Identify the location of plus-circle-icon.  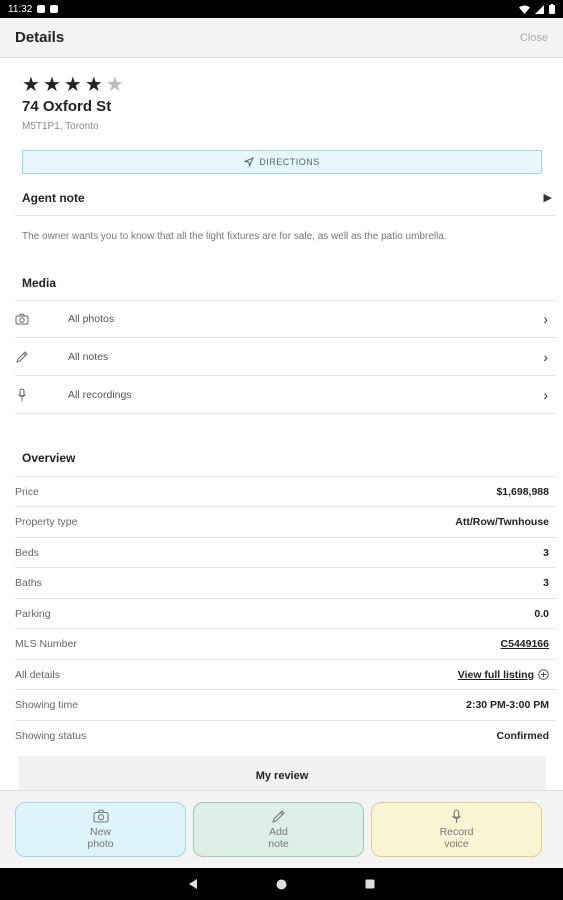
(543, 674).